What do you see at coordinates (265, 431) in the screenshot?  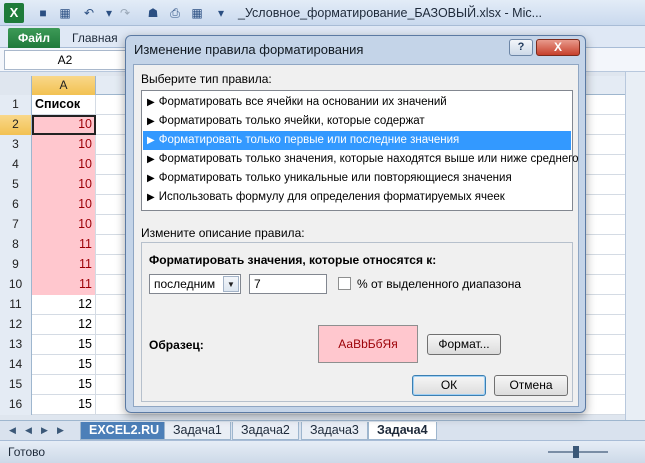 I see `sheet-tab-zadacha2: Задача2` at bounding box center [265, 431].